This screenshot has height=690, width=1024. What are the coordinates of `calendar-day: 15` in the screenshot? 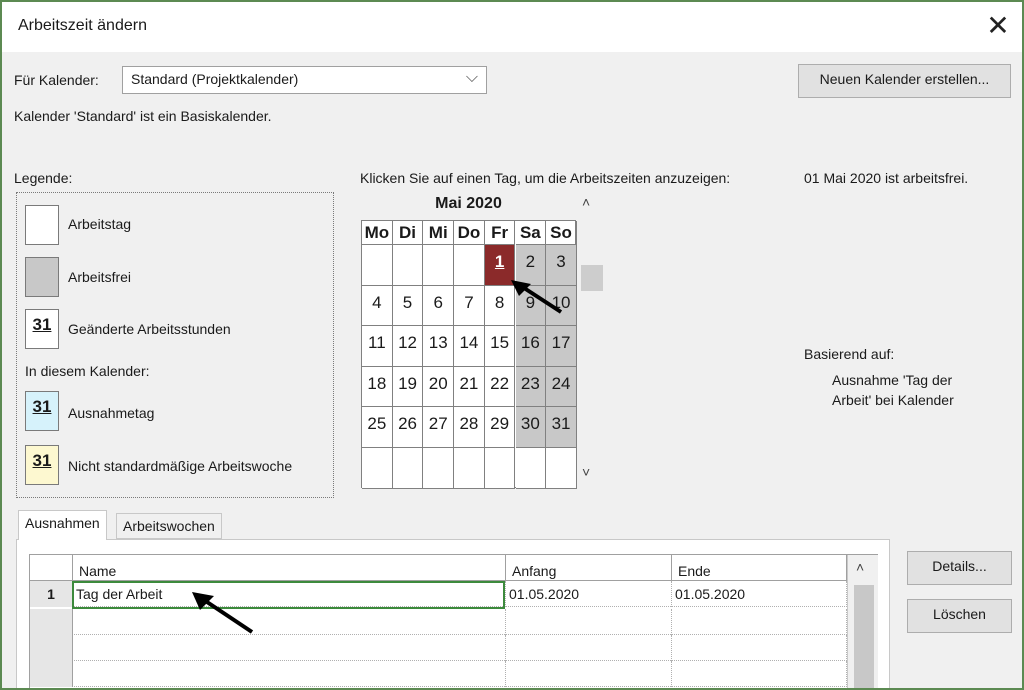 It's located at (500, 346).